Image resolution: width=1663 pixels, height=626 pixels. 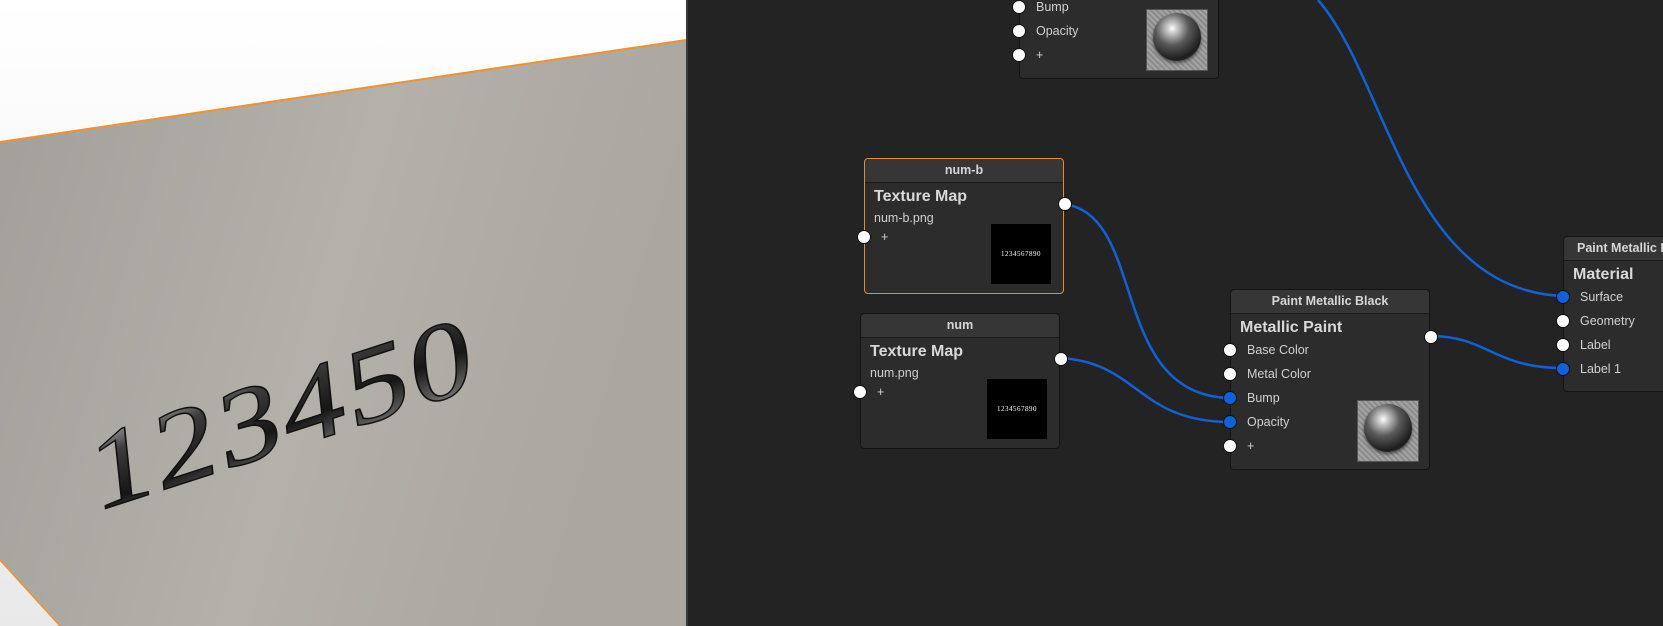 I want to click on port-label, so click(x=1563, y=345).